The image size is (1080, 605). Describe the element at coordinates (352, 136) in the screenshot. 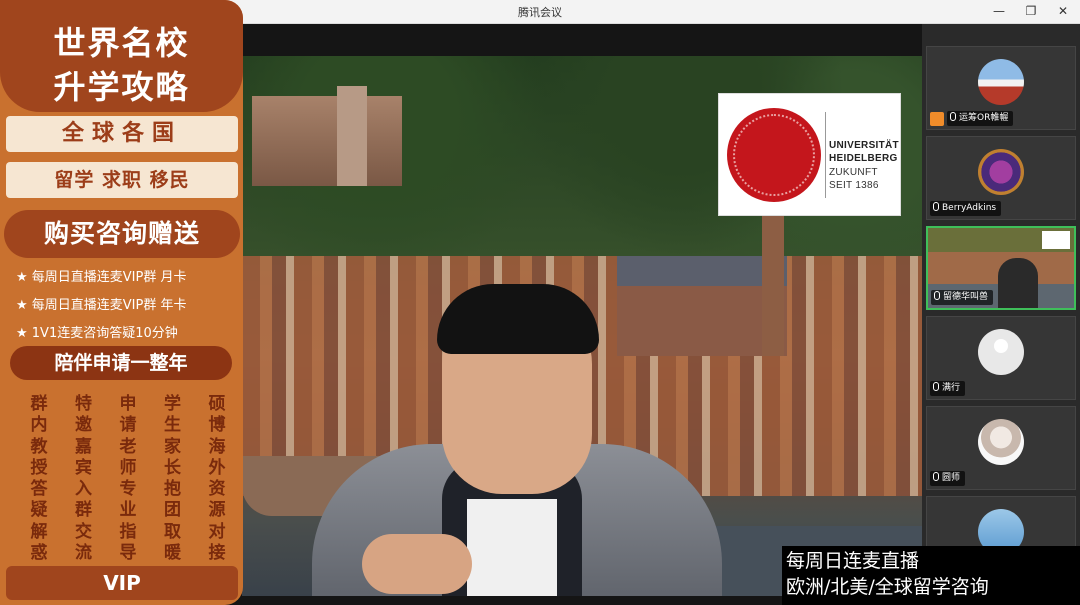

I see `castle-tower-shape` at that location.